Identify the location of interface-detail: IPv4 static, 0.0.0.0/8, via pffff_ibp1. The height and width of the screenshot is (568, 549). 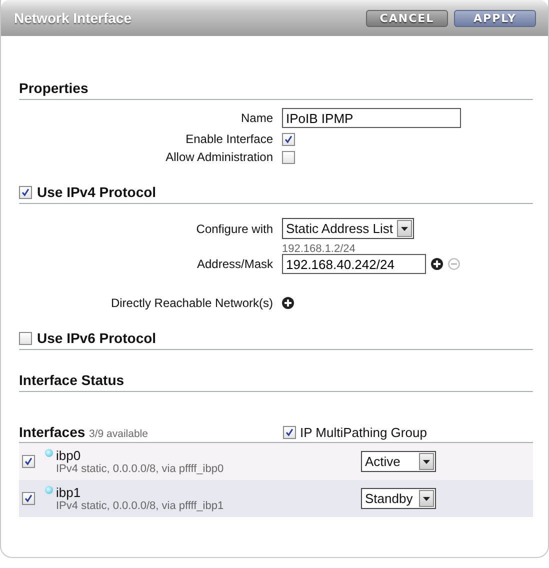
(140, 506).